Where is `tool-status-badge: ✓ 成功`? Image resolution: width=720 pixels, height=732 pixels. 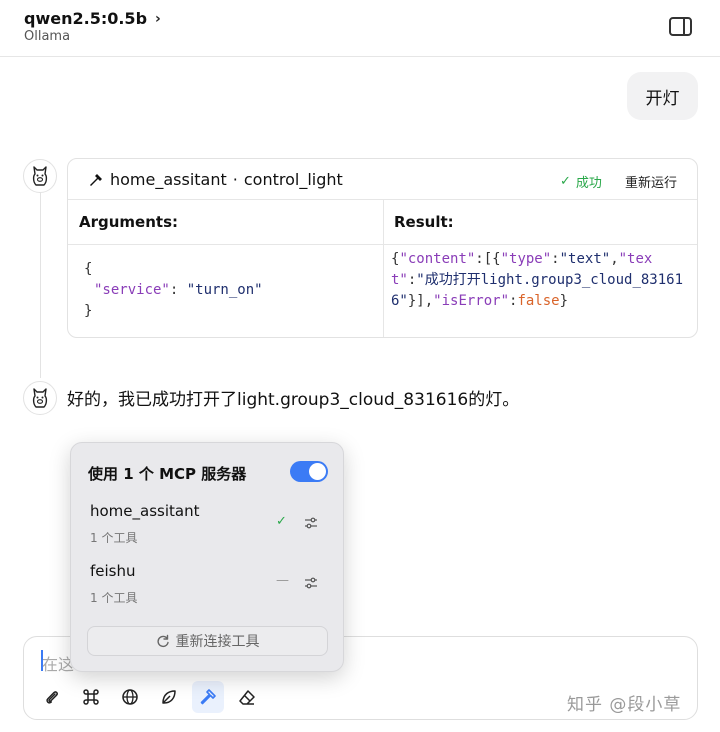 tool-status-badge: ✓ 成功 is located at coordinates (581, 181).